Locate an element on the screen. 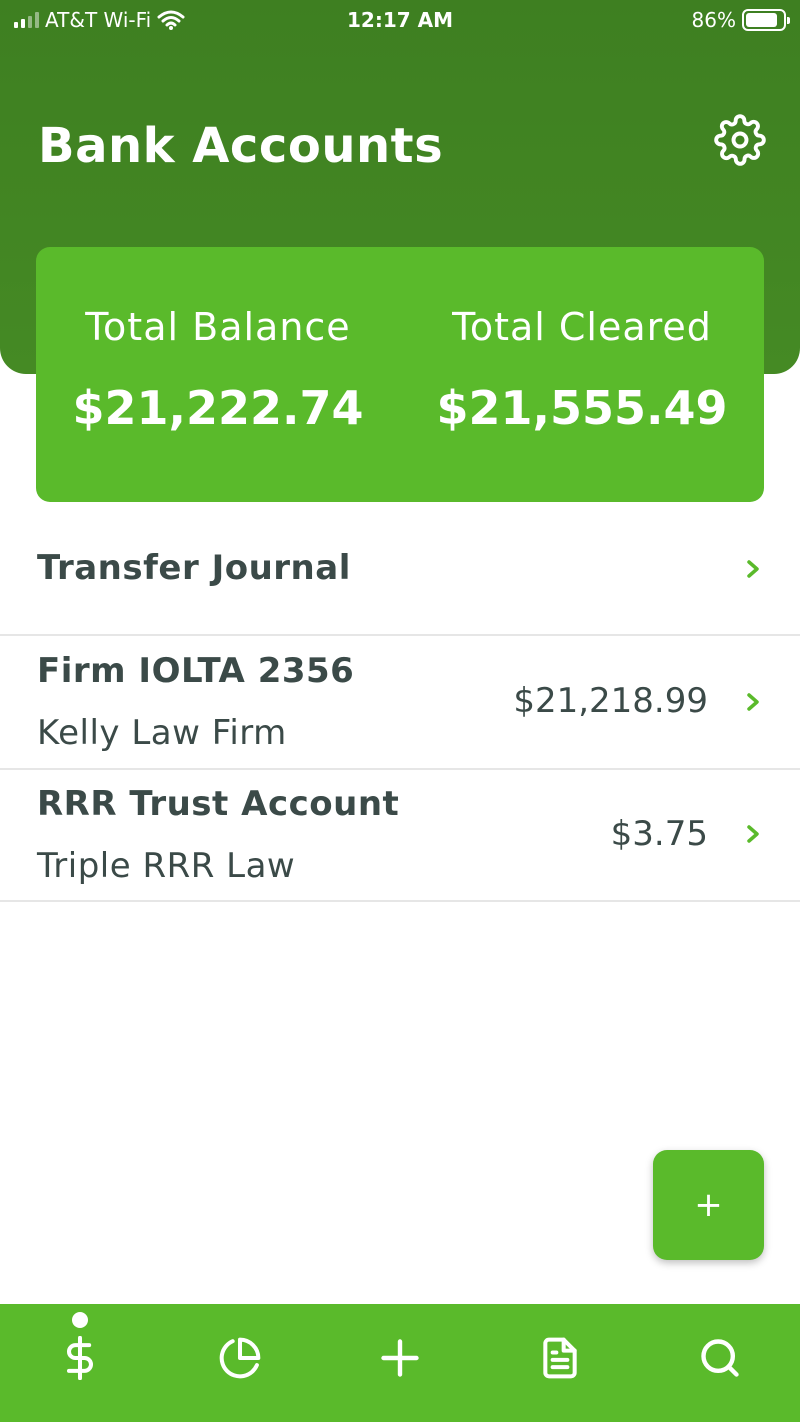  tab-accounts is located at coordinates (80, 1363).